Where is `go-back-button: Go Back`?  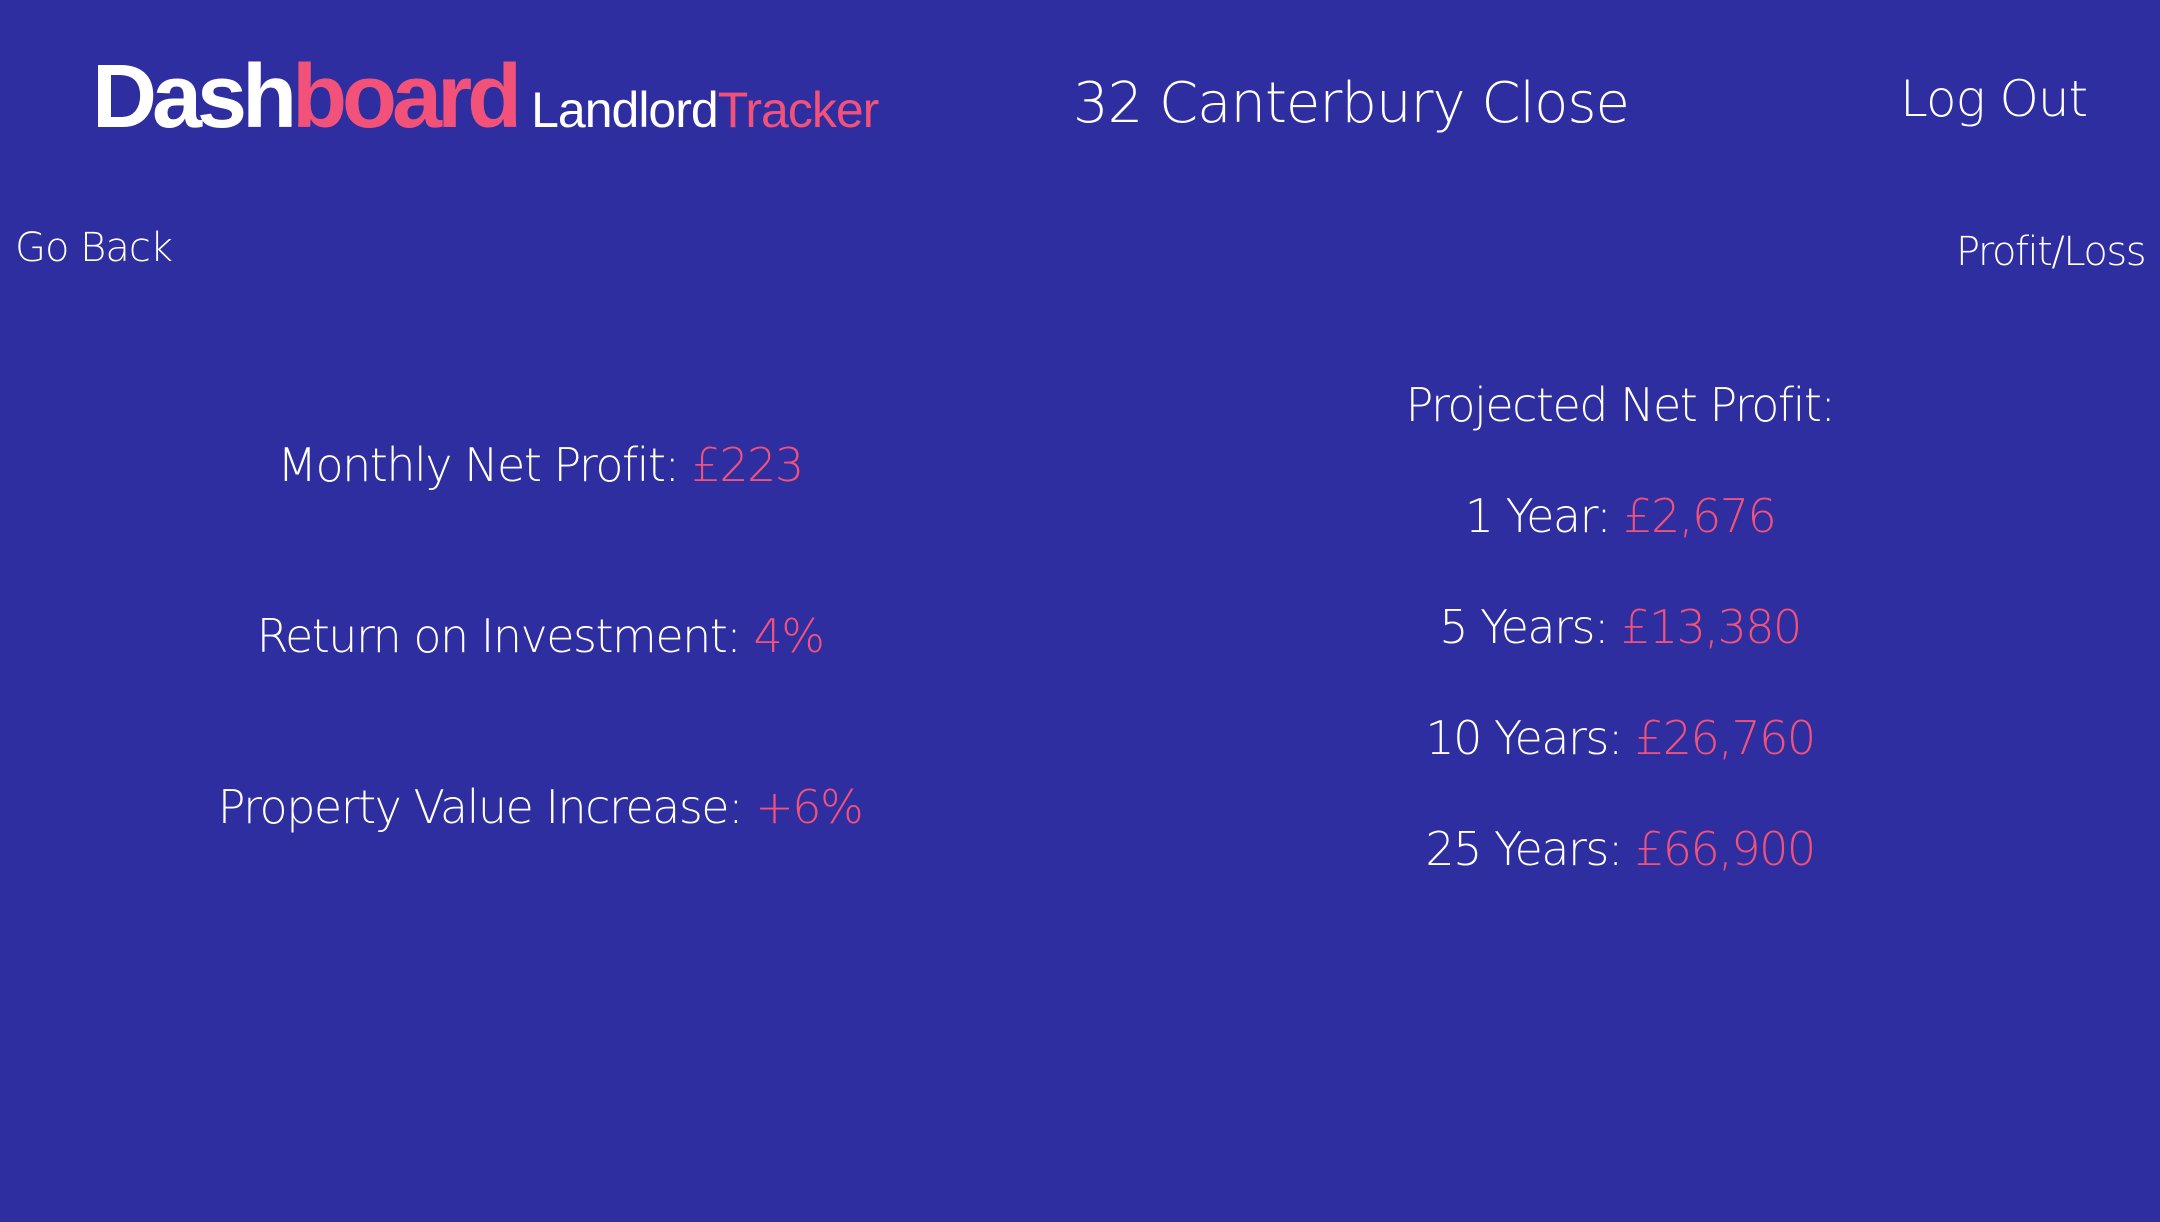 go-back-button: Go Back is located at coordinates (94, 248).